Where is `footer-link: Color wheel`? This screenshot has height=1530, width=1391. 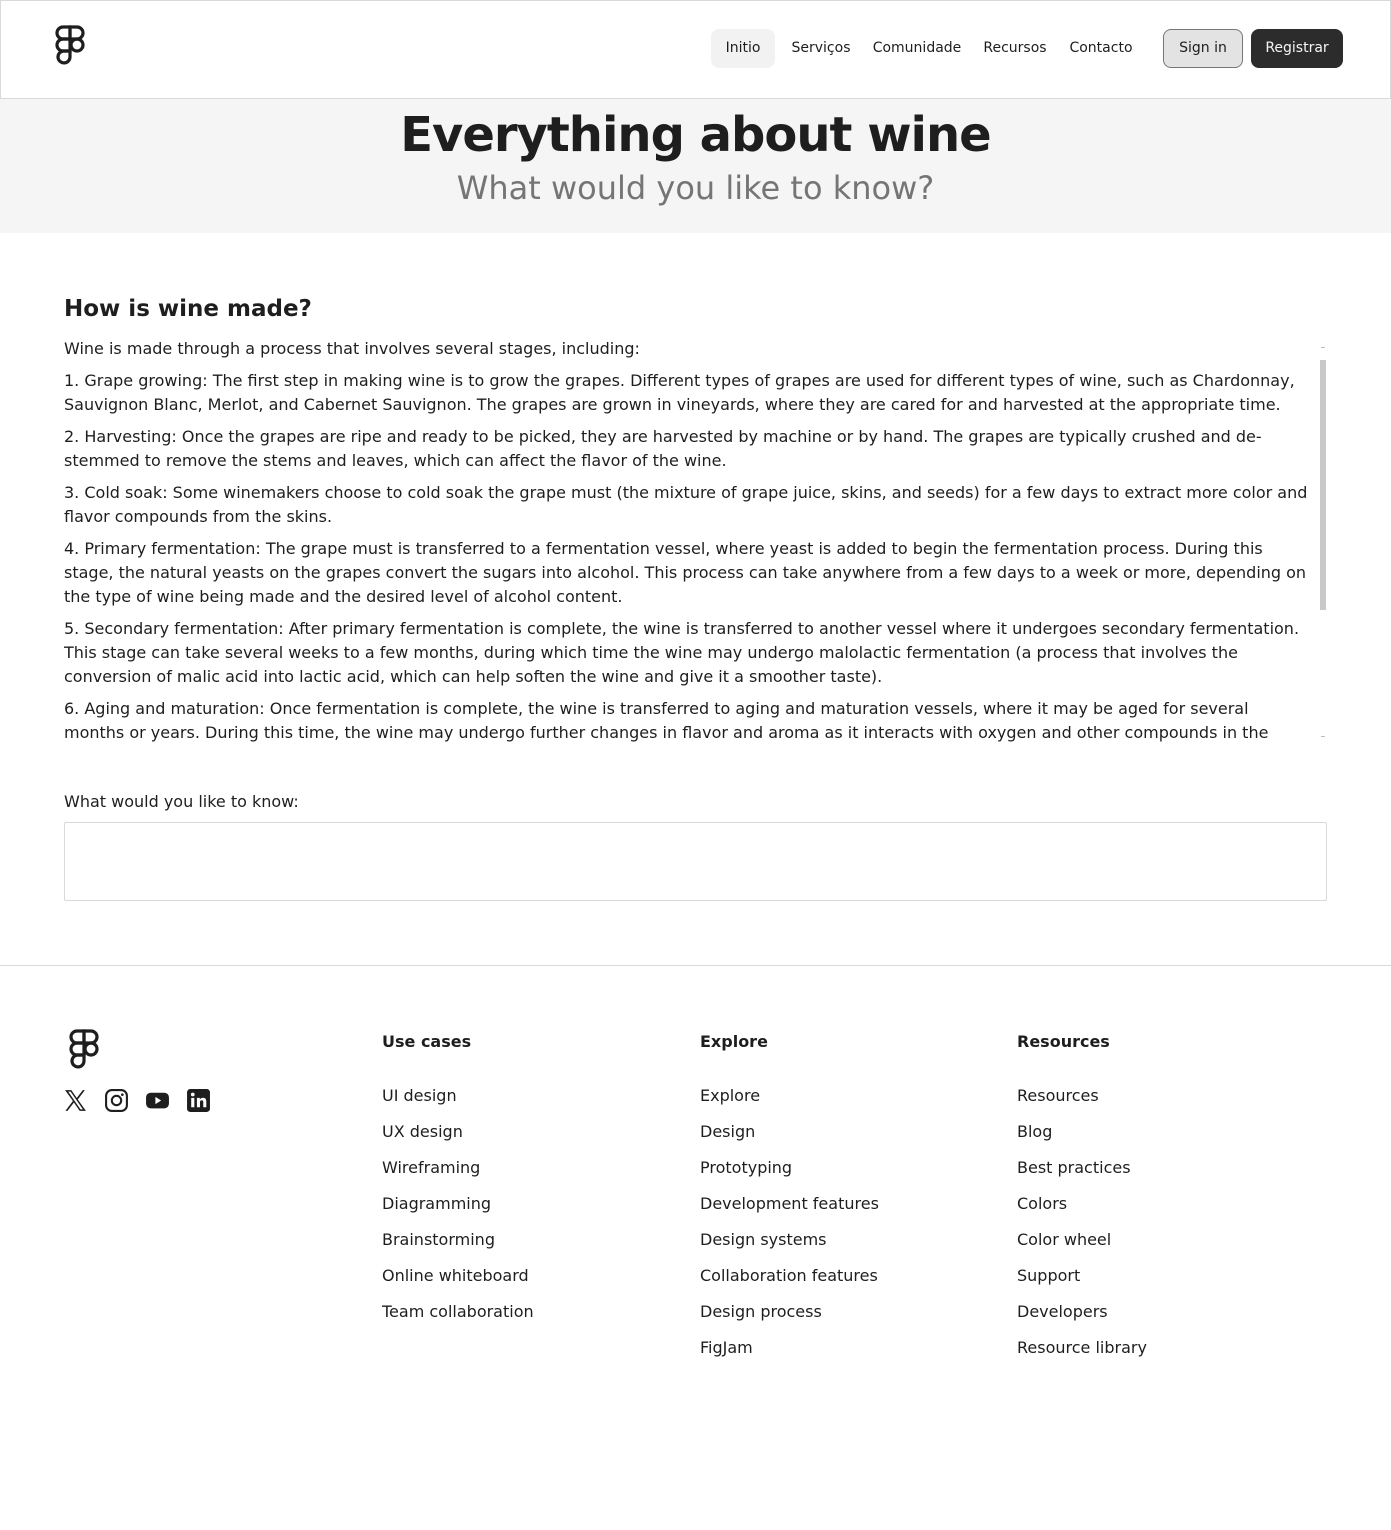 footer-link: Color wheel is located at coordinates (1082, 1248).